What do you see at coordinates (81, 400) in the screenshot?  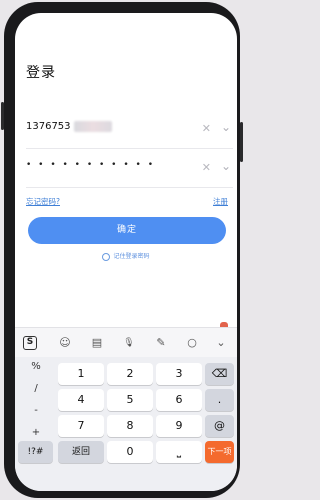 I see `key-4: 4` at bounding box center [81, 400].